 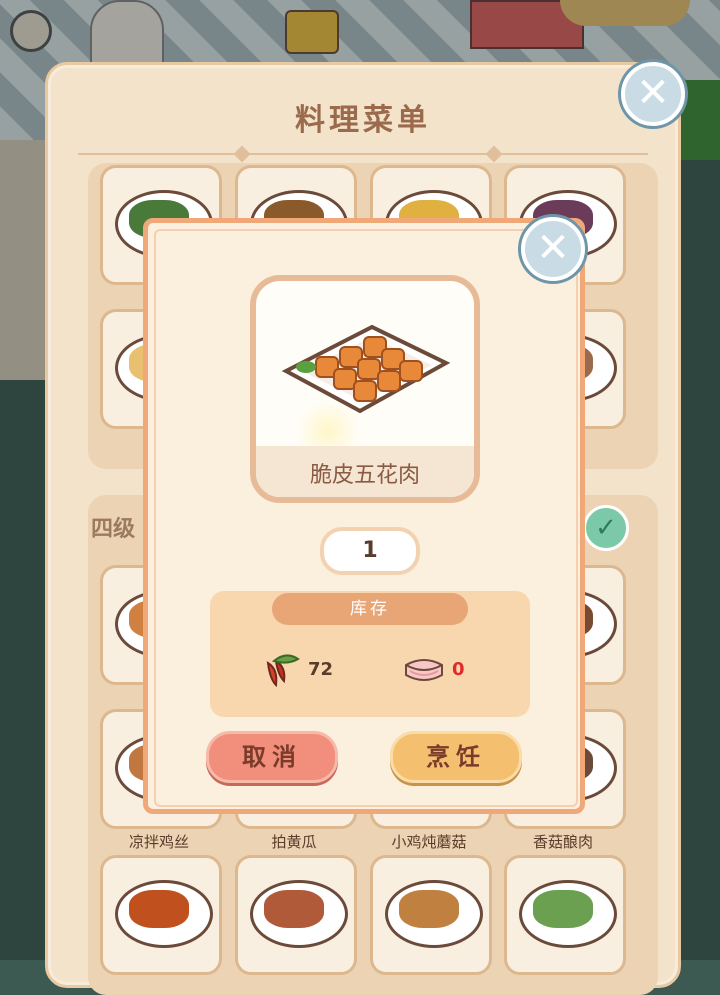 What do you see at coordinates (458, 669) in the screenshot?
I see `stock-count-pork: 0` at bounding box center [458, 669].